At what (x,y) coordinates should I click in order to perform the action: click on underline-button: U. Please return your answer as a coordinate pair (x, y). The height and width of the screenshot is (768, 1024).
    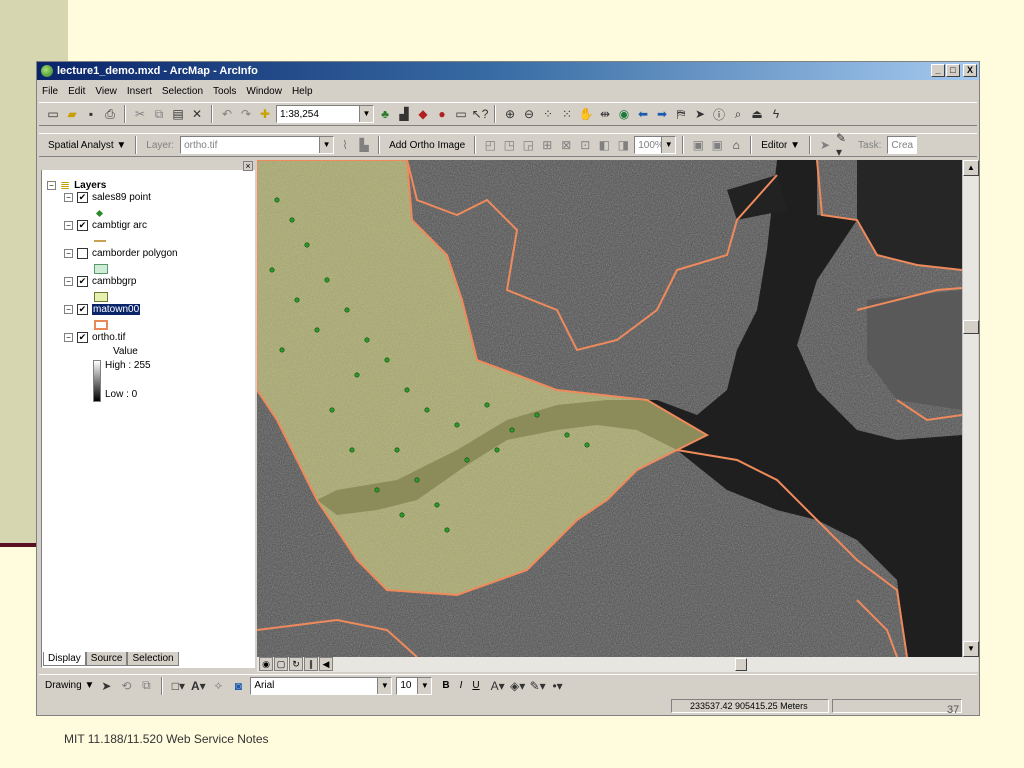
    Looking at the image, I should click on (475, 685).